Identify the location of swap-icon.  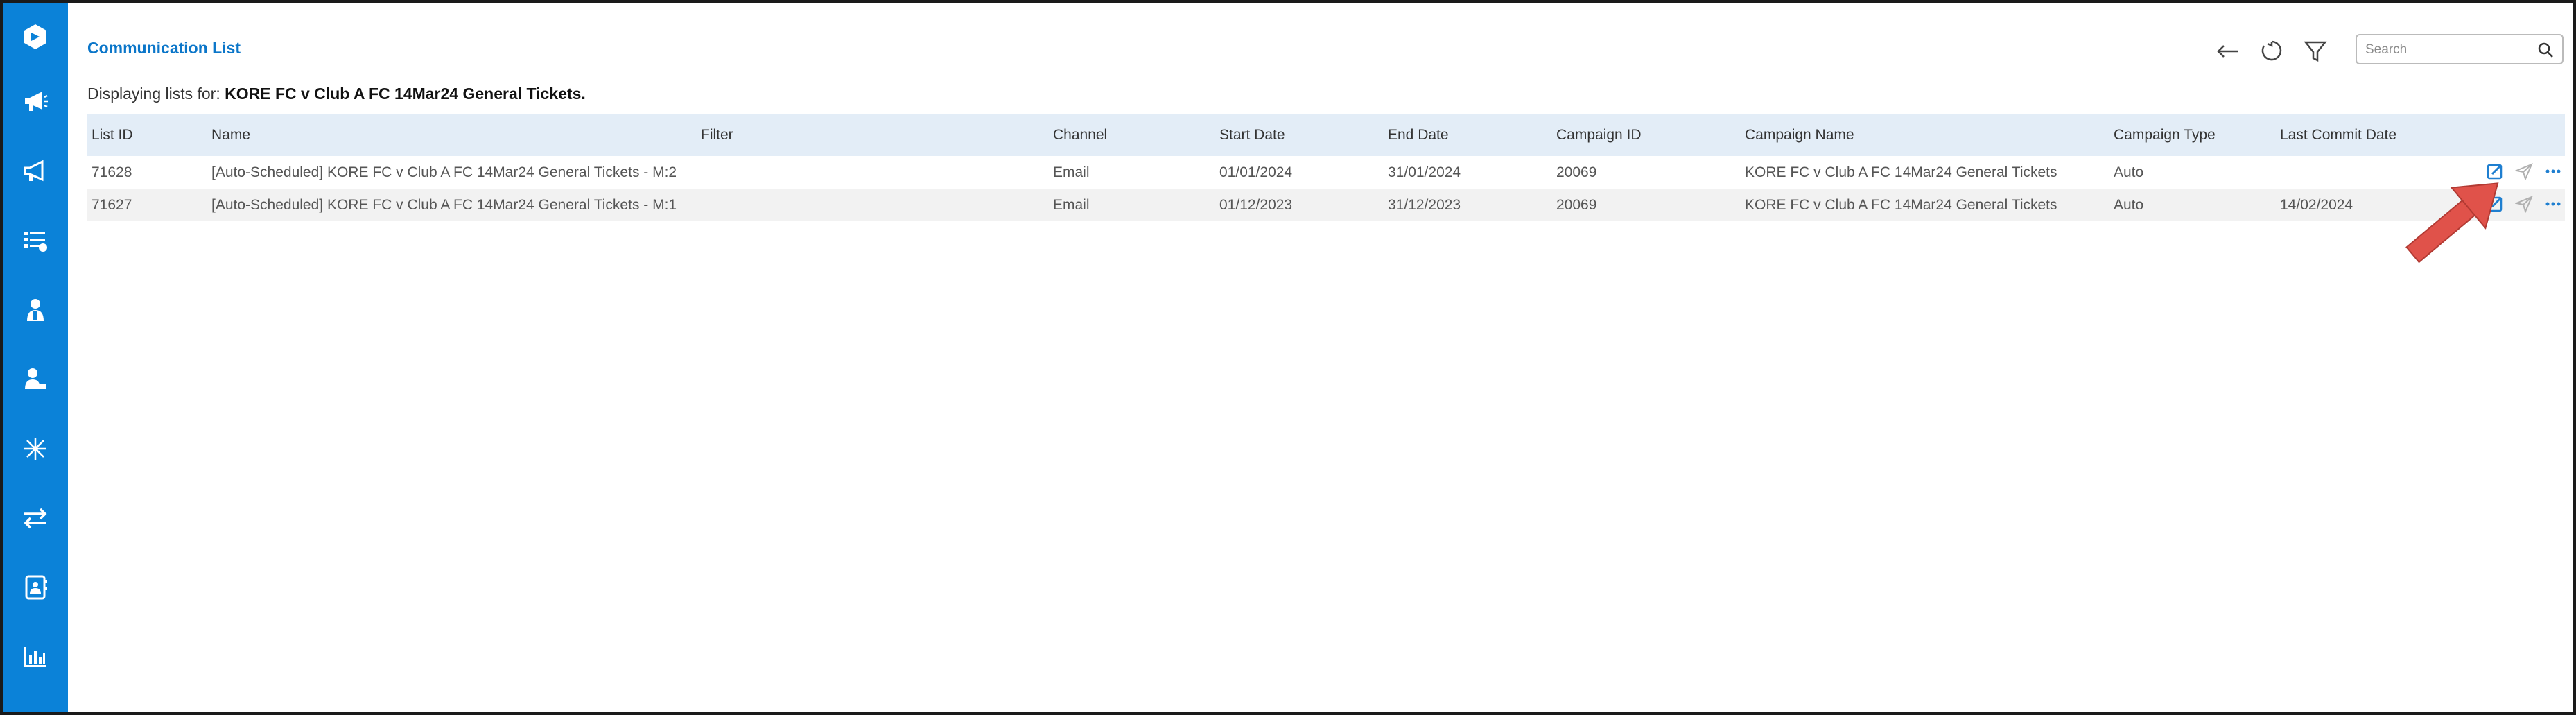
(35, 518).